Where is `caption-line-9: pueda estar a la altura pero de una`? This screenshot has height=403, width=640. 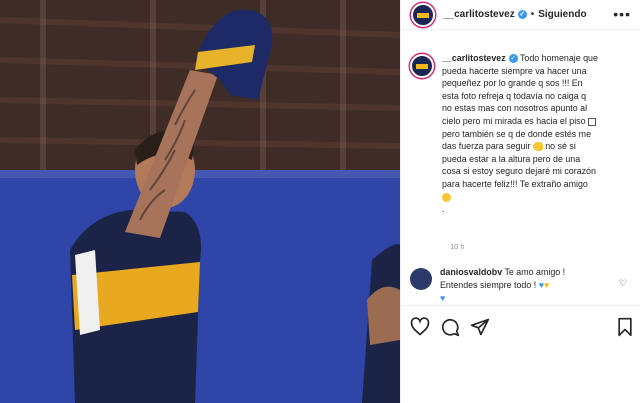
caption-line-9: pueda estar a la altura pero de una is located at coordinates (511, 158).